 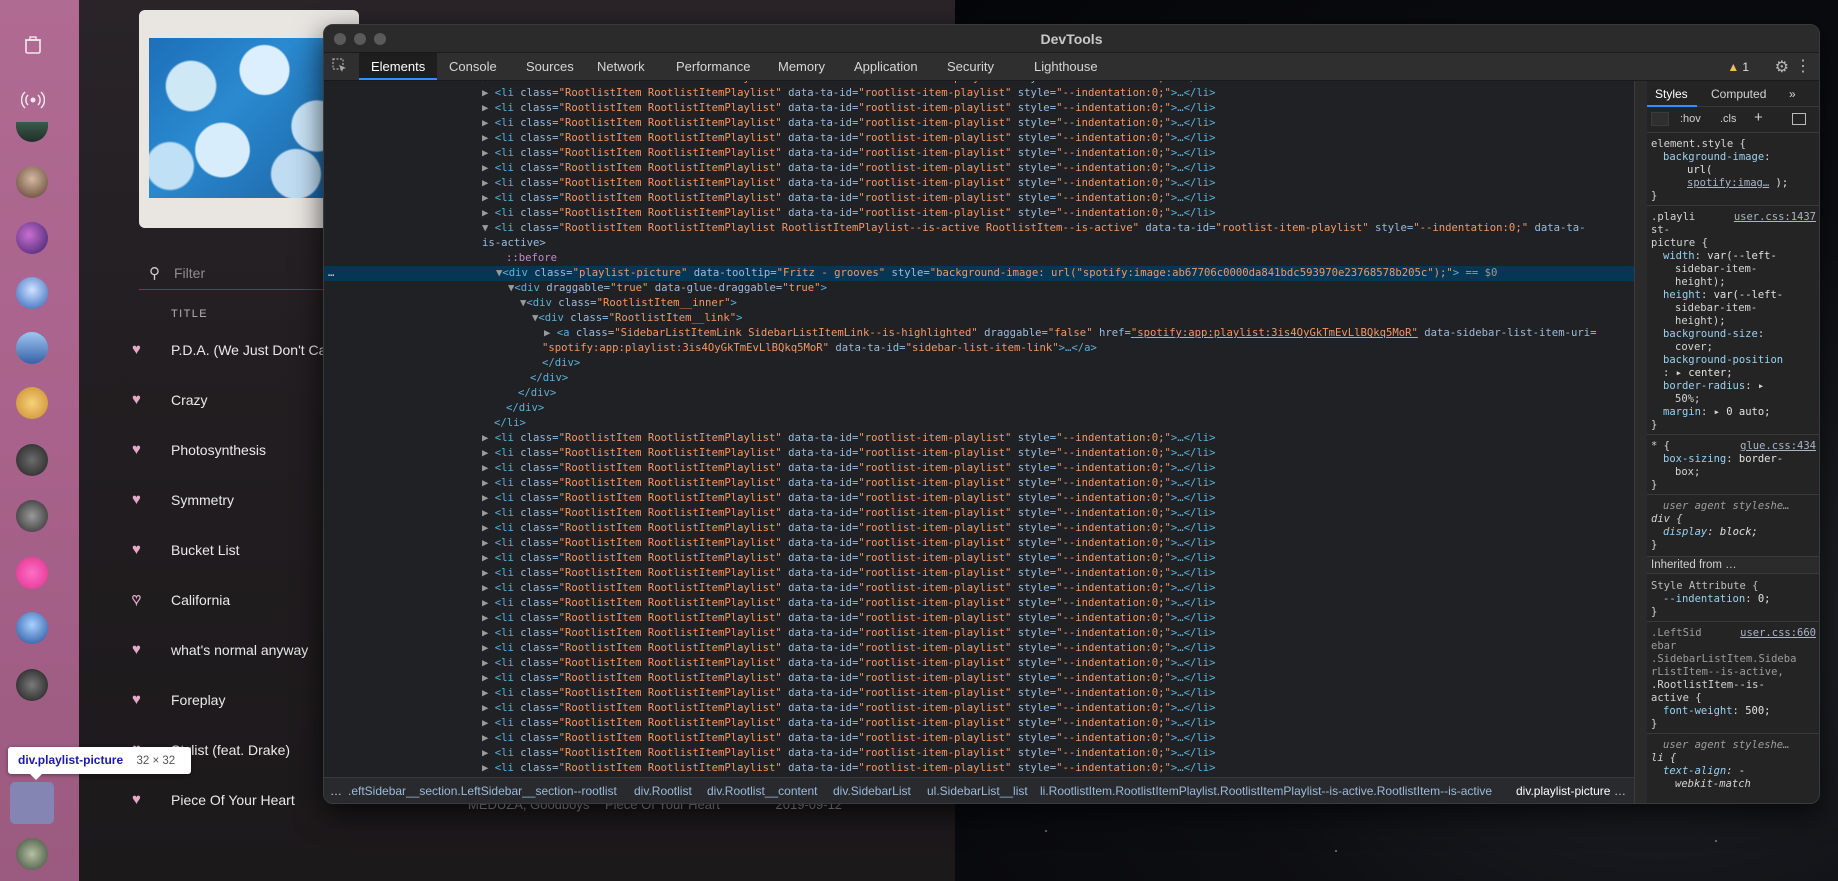 I want to click on collapse-triangle-icon: ▼, so click(x=485, y=228).